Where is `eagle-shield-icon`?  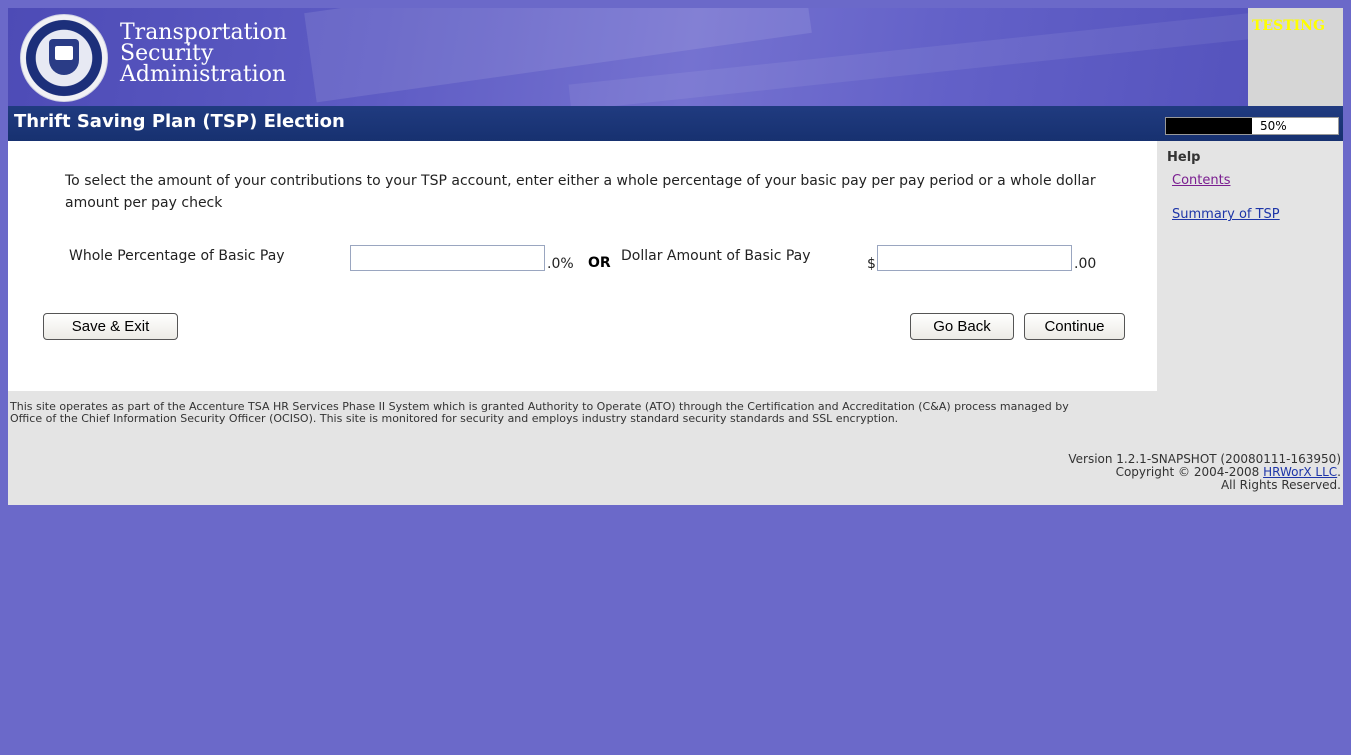 eagle-shield-icon is located at coordinates (64, 57).